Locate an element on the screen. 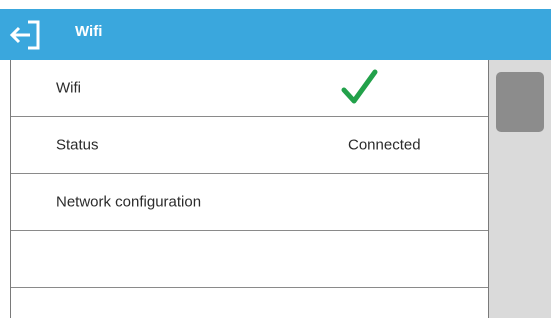 Image resolution: width=551 pixels, height=318 pixels. list-item-label: Wifi is located at coordinates (68, 88).